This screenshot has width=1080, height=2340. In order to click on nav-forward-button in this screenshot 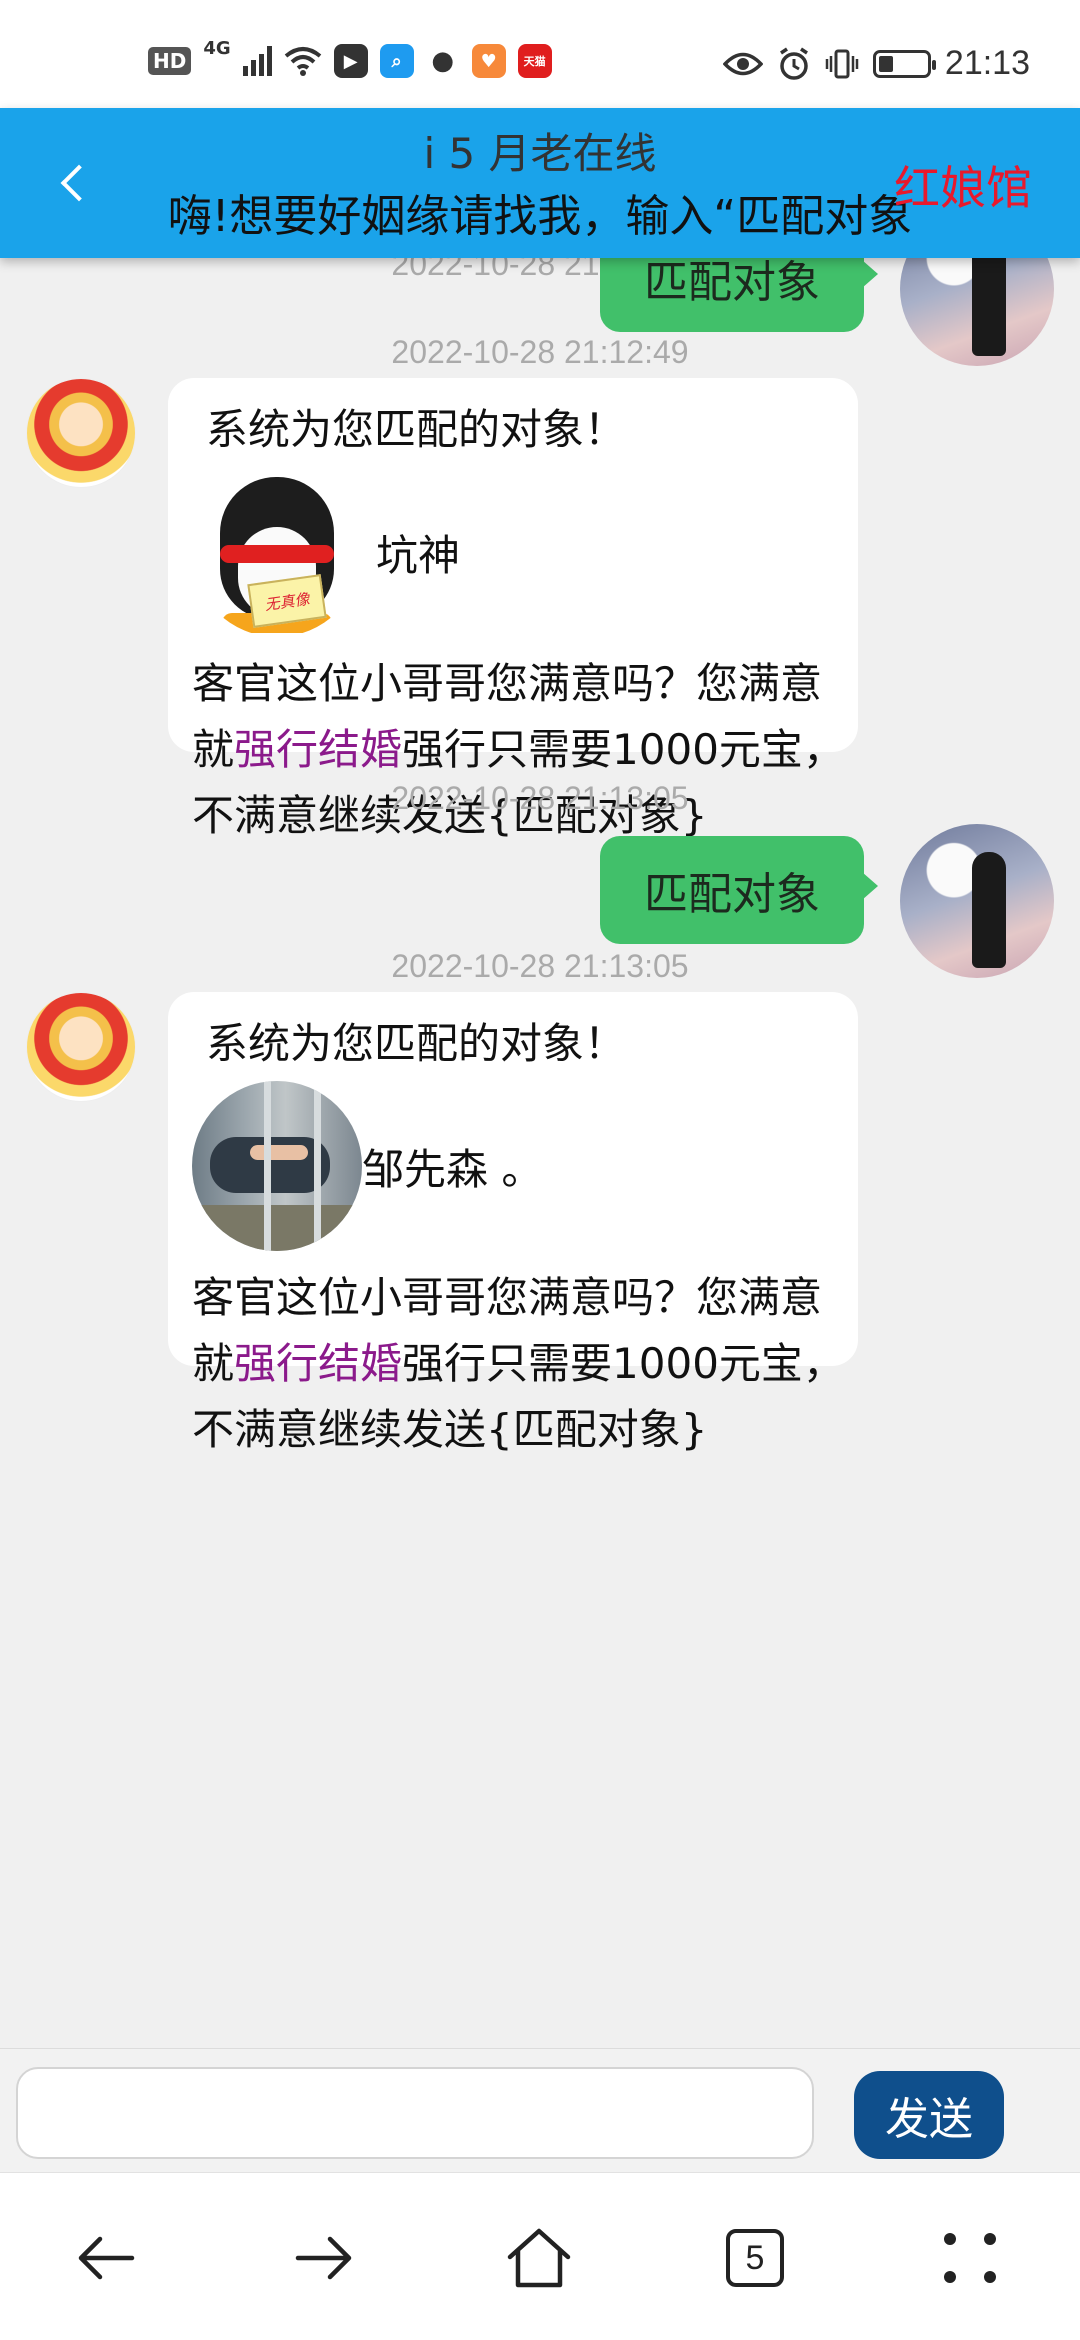, I will do `click(323, 2258)`.